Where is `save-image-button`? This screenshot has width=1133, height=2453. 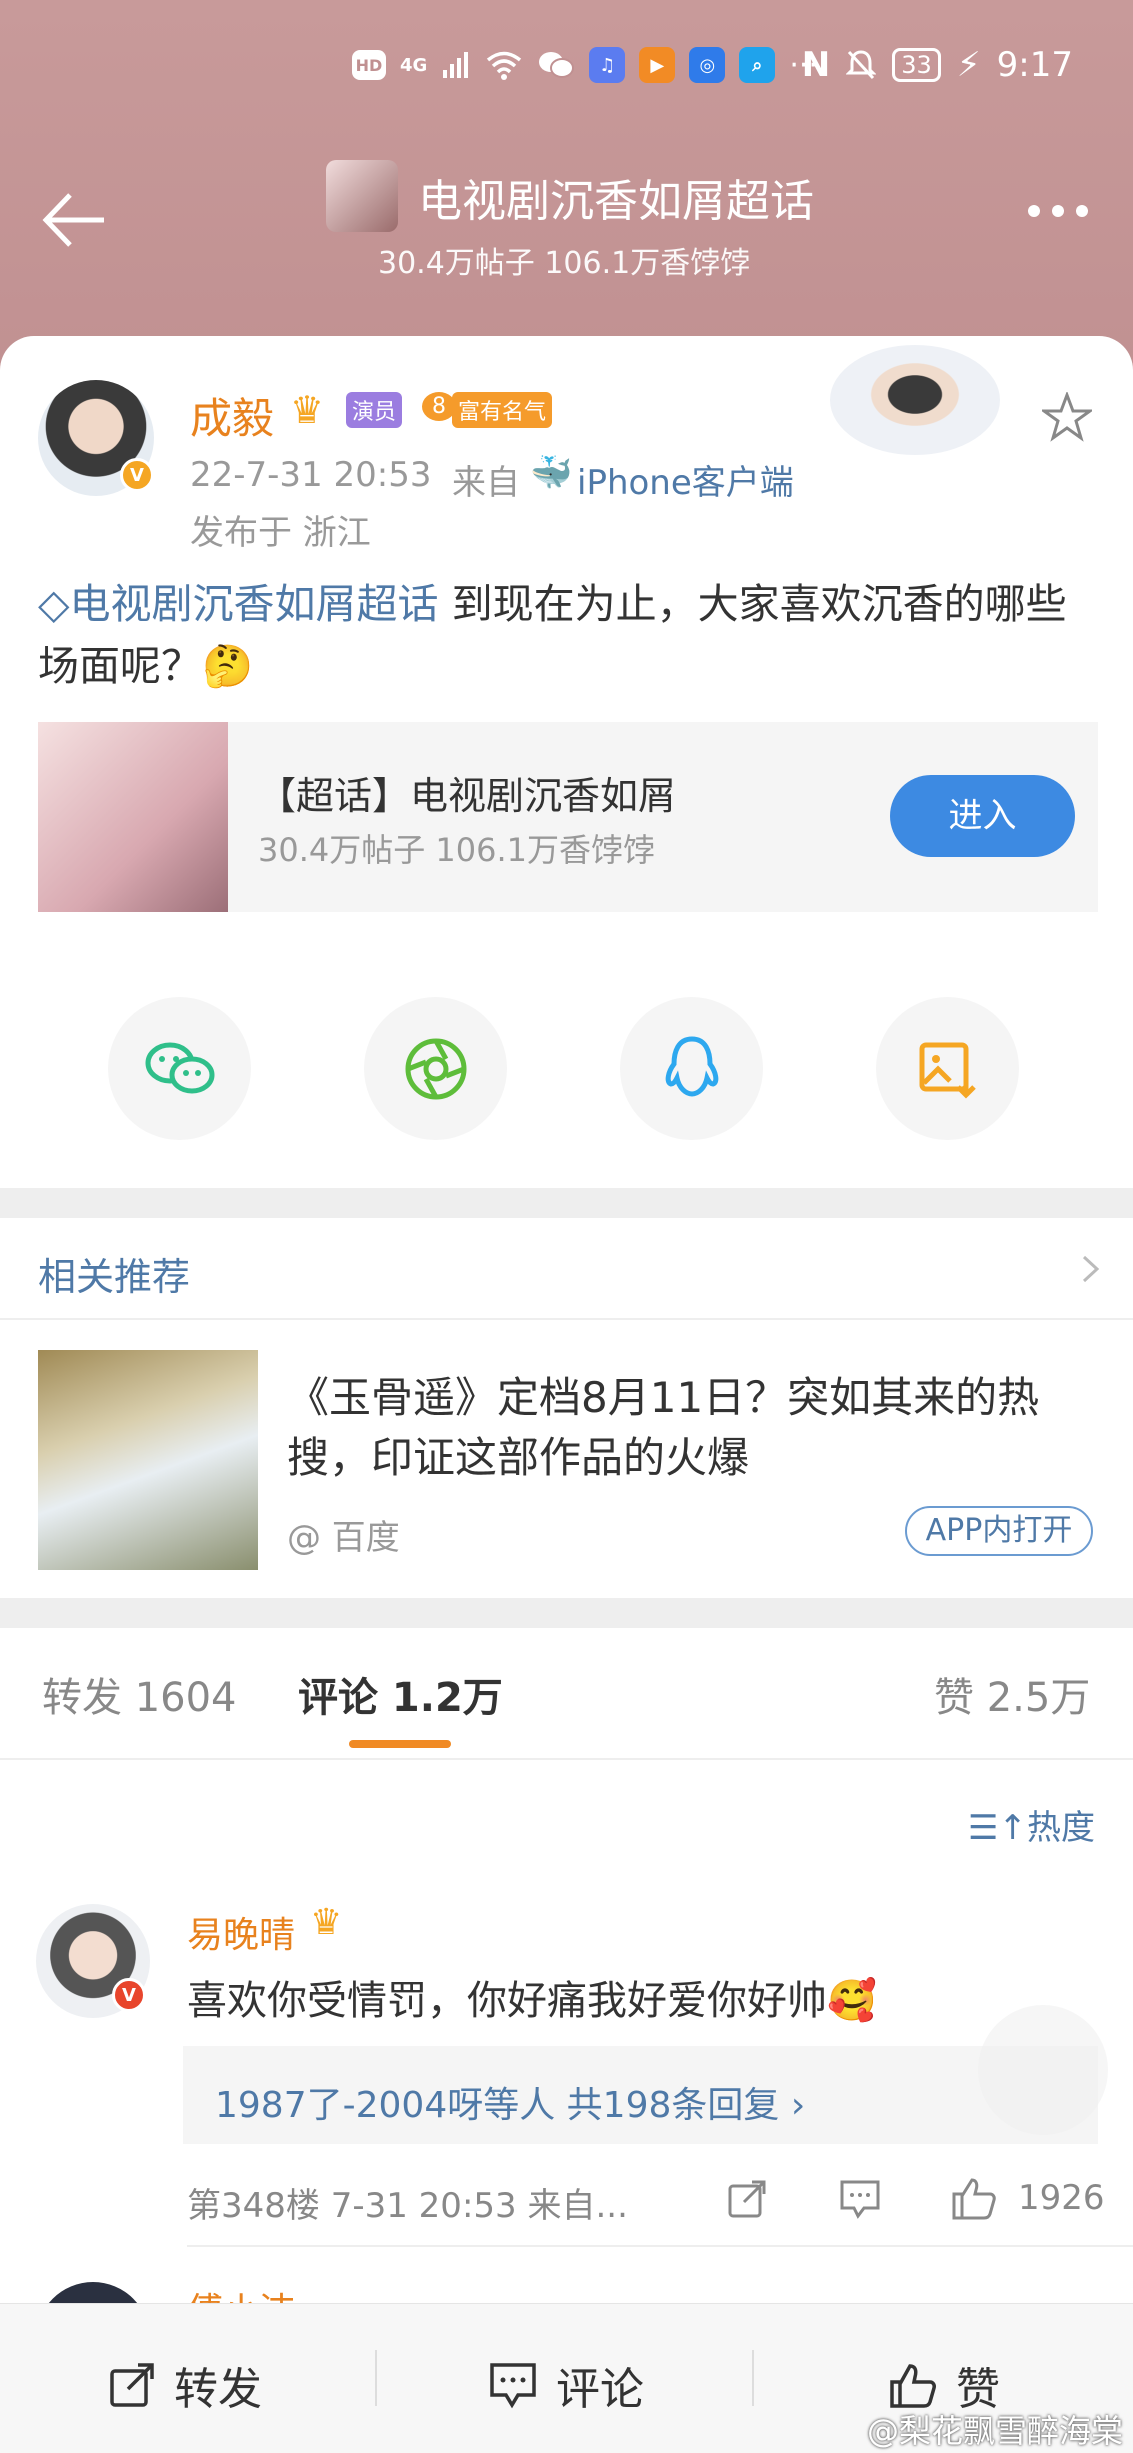
save-image-button is located at coordinates (947, 1068).